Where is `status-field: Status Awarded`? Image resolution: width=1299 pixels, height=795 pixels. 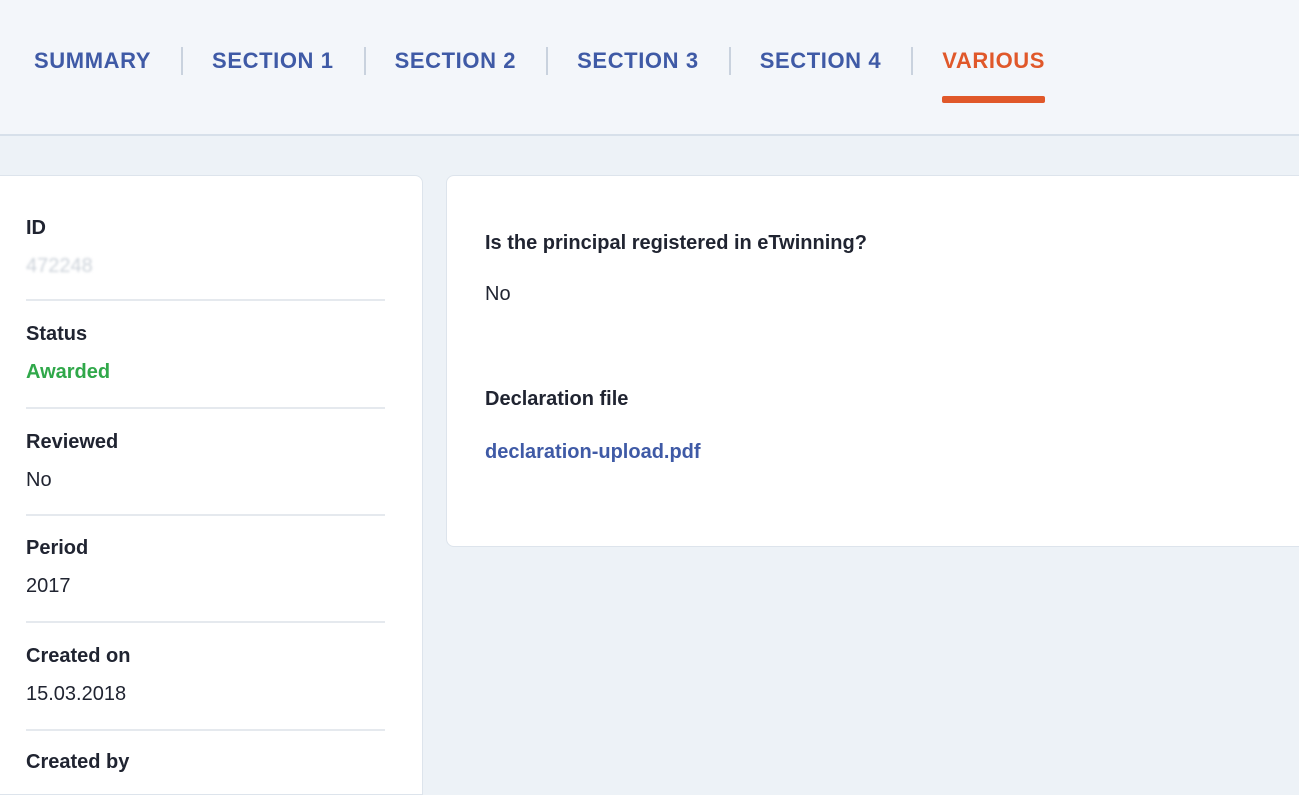 status-field: Status Awarded is located at coordinates (205, 353).